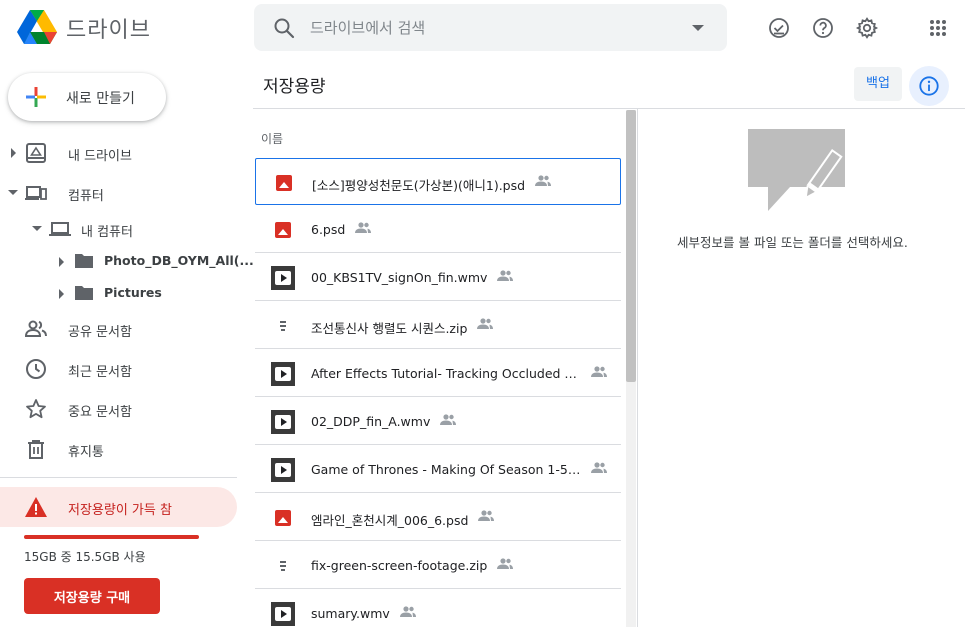 The image size is (965, 627). What do you see at coordinates (272, 138) in the screenshot?
I see `column-header-name: 이름` at bounding box center [272, 138].